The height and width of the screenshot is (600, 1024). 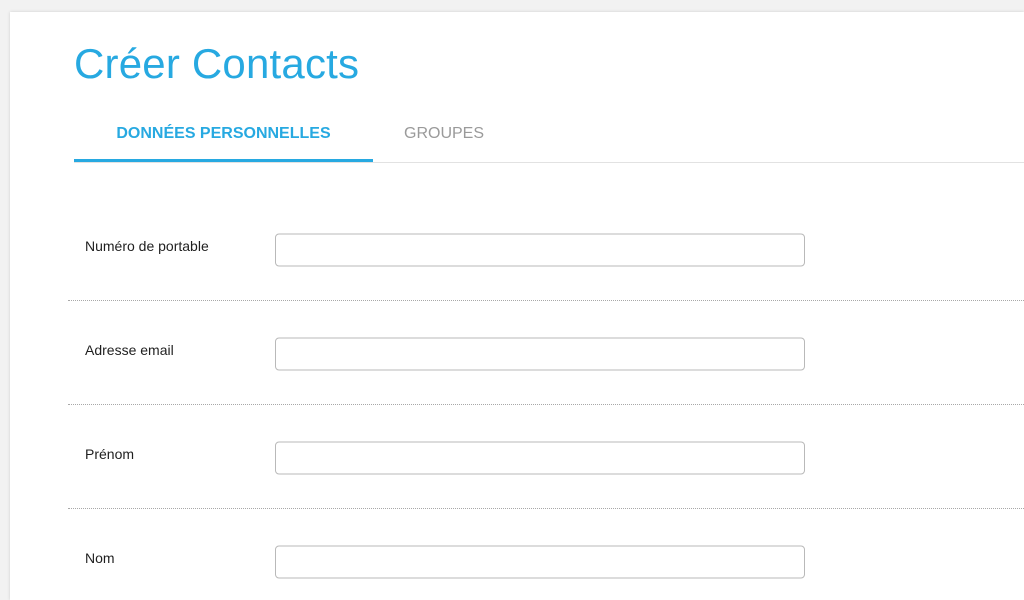 I want to click on mobile-number-input, so click(x=540, y=250).